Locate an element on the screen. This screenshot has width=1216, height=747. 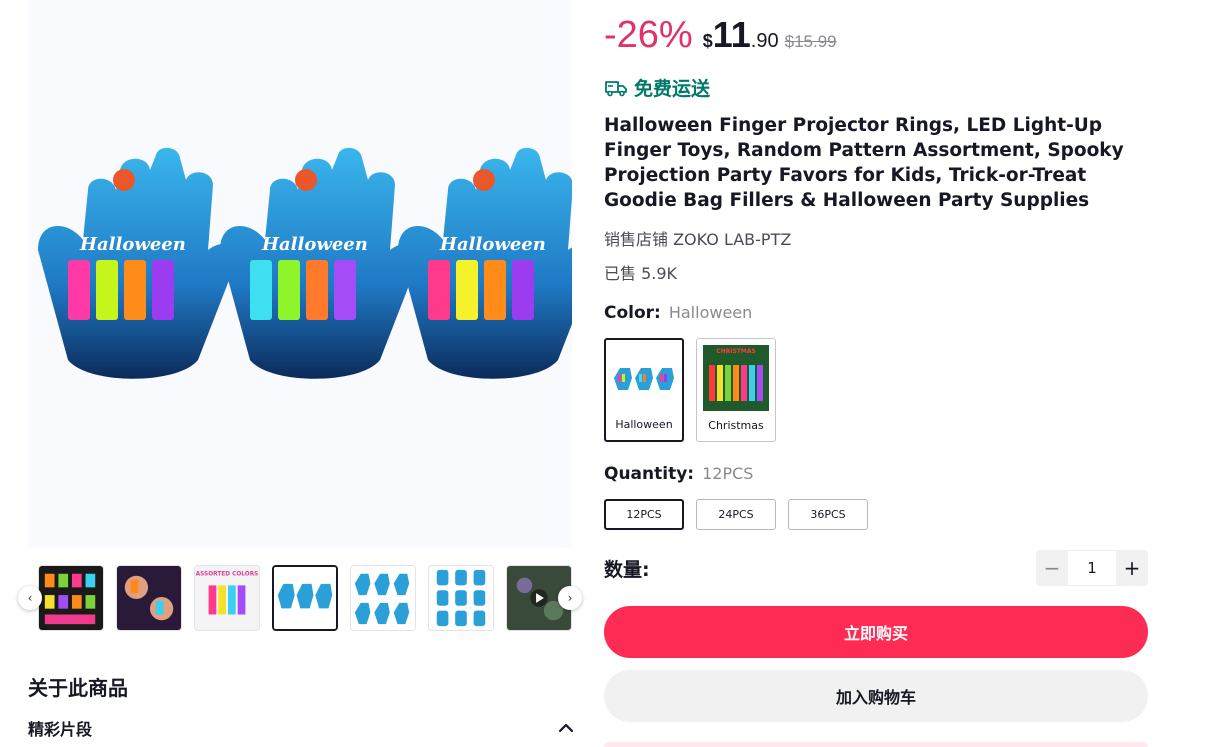
thumbnail-selected is located at coordinates (305, 598).